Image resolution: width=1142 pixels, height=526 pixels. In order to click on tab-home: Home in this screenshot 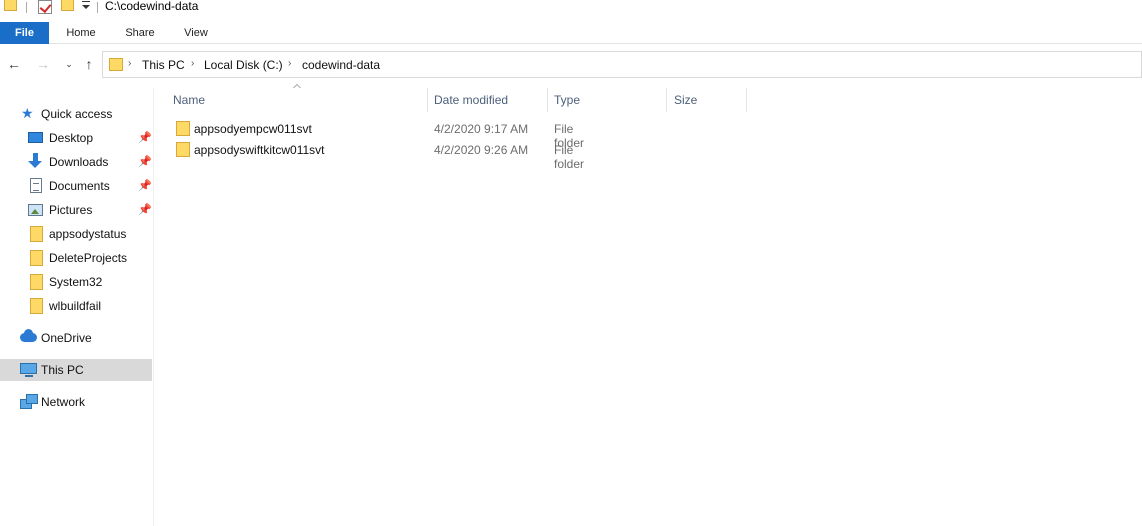, I will do `click(81, 33)`.